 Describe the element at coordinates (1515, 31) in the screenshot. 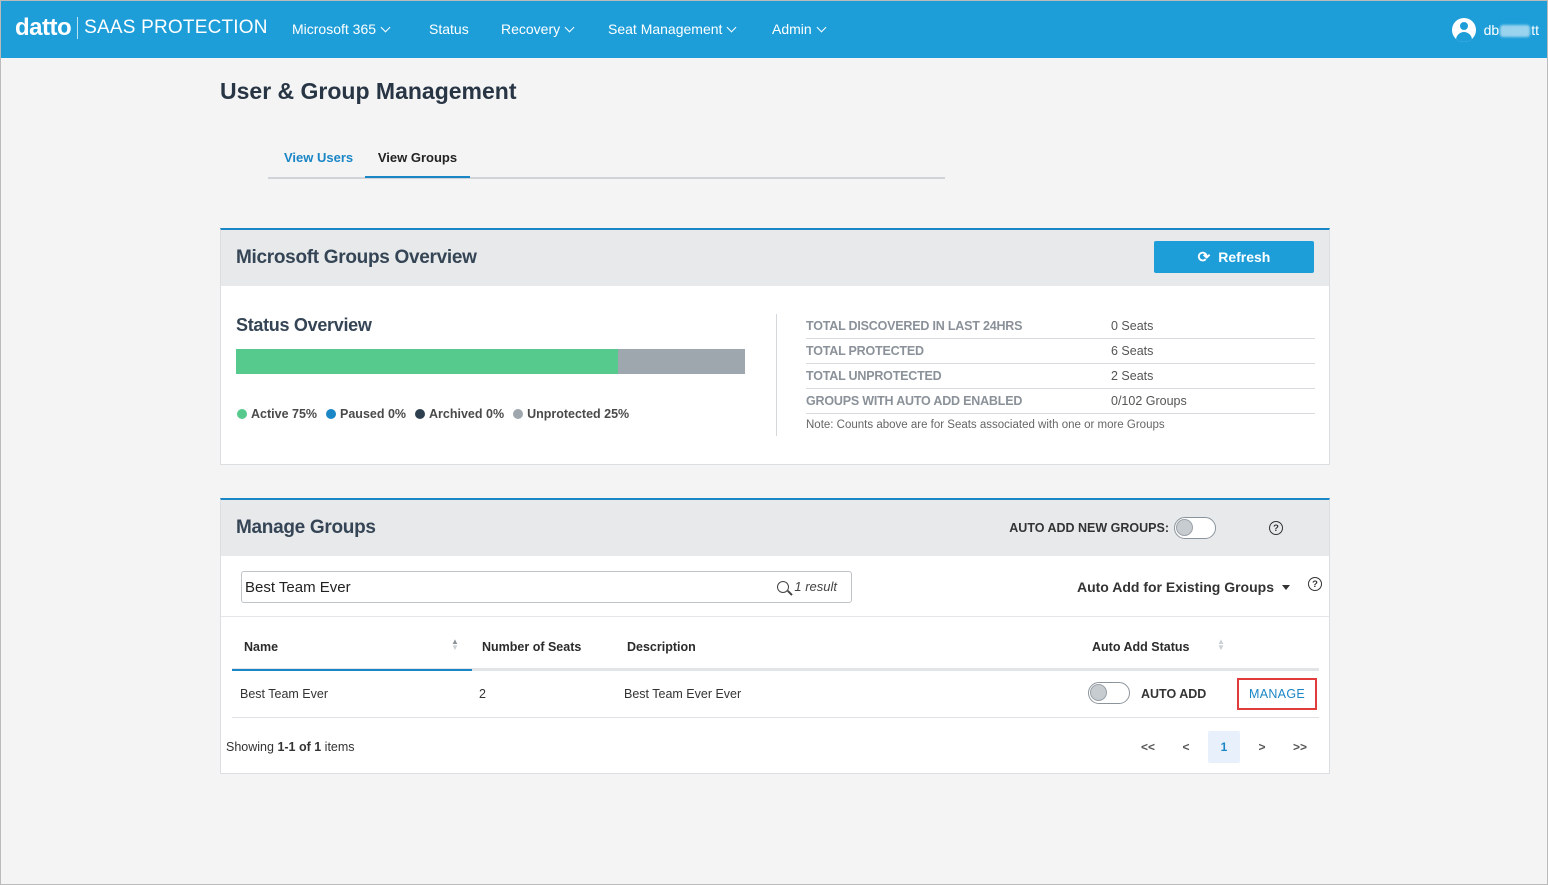

I see `redacted-text` at that location.